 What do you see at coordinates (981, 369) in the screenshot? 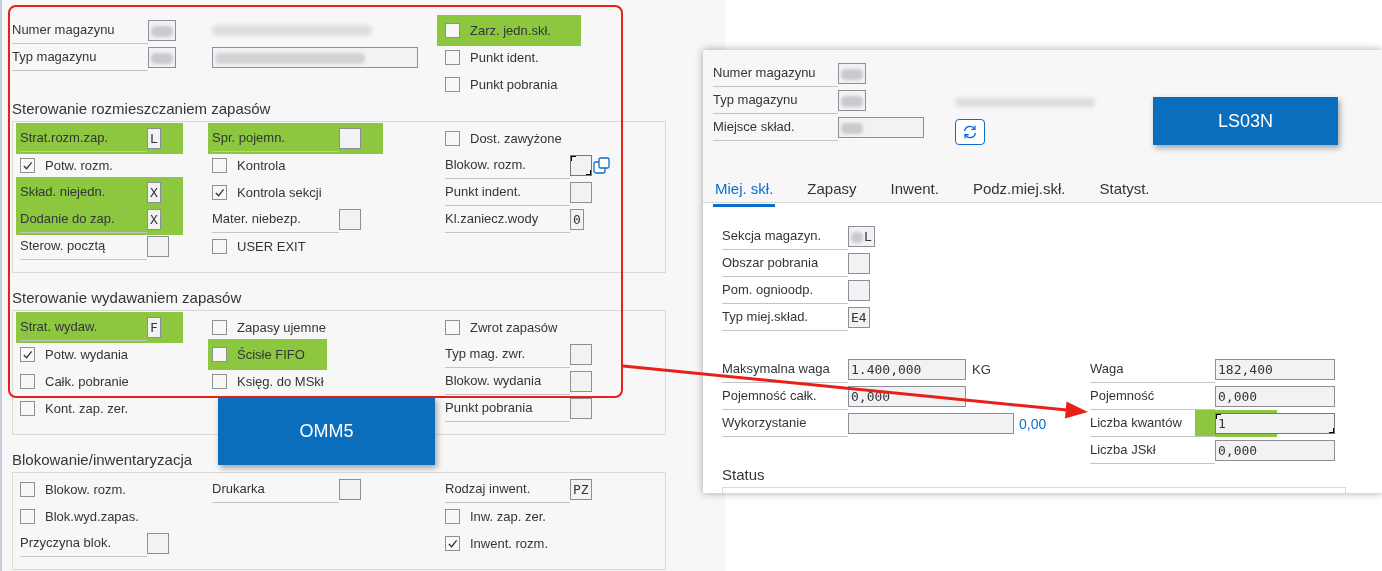
I see `unit-label: KG` at bounding box center [981, 369].